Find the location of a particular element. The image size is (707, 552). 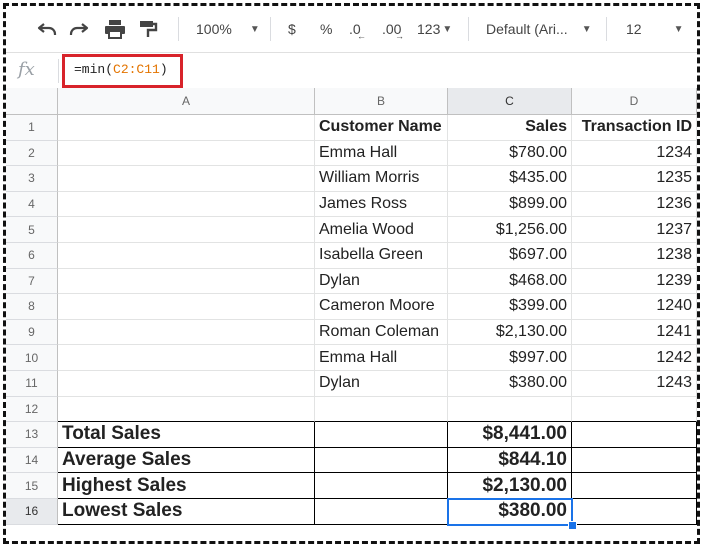

cell-d6: 1238 is located at coordinates (634, 256).